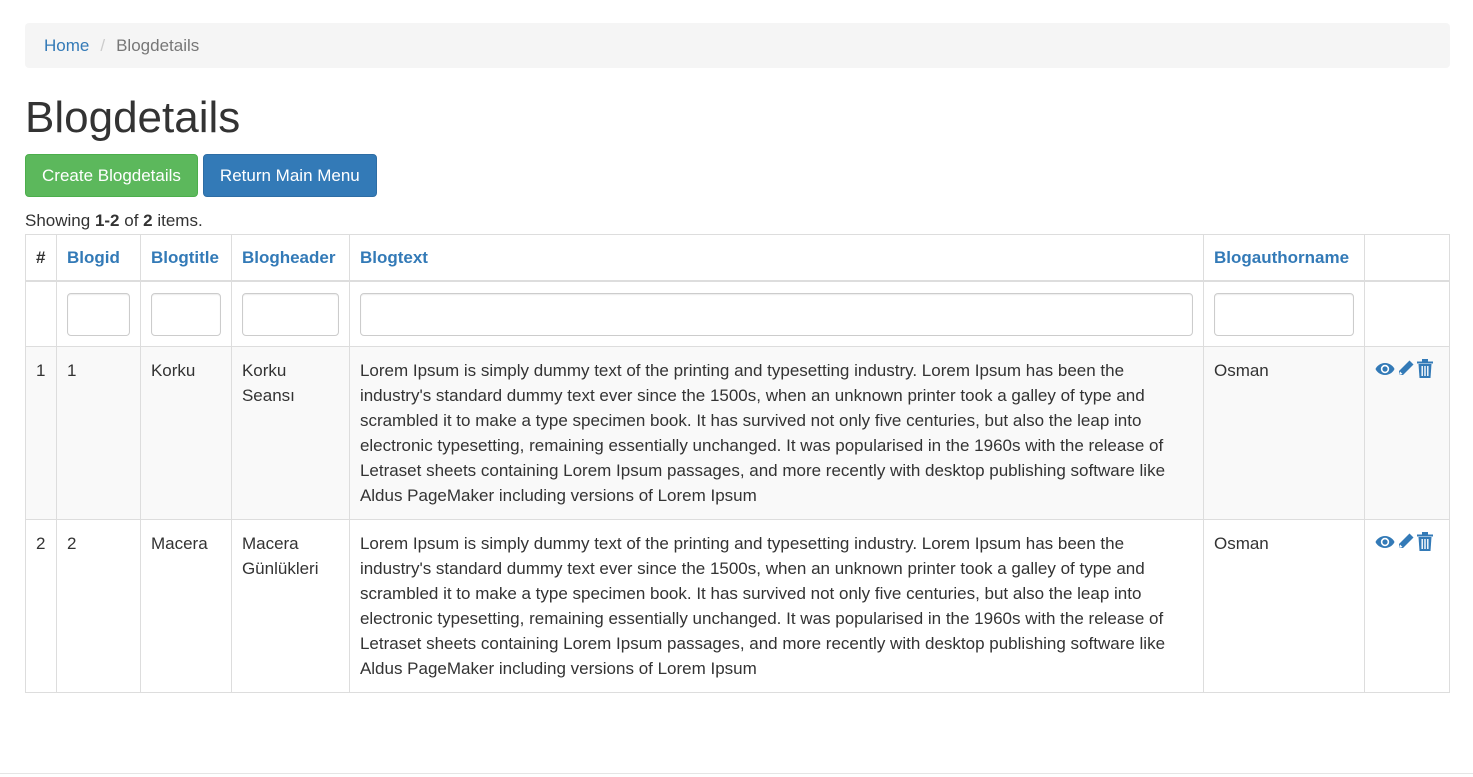  What do you see at coordinates (148, 220) in the screenshot?
I see `summary-total: 2` at bounding box center [148, 220].